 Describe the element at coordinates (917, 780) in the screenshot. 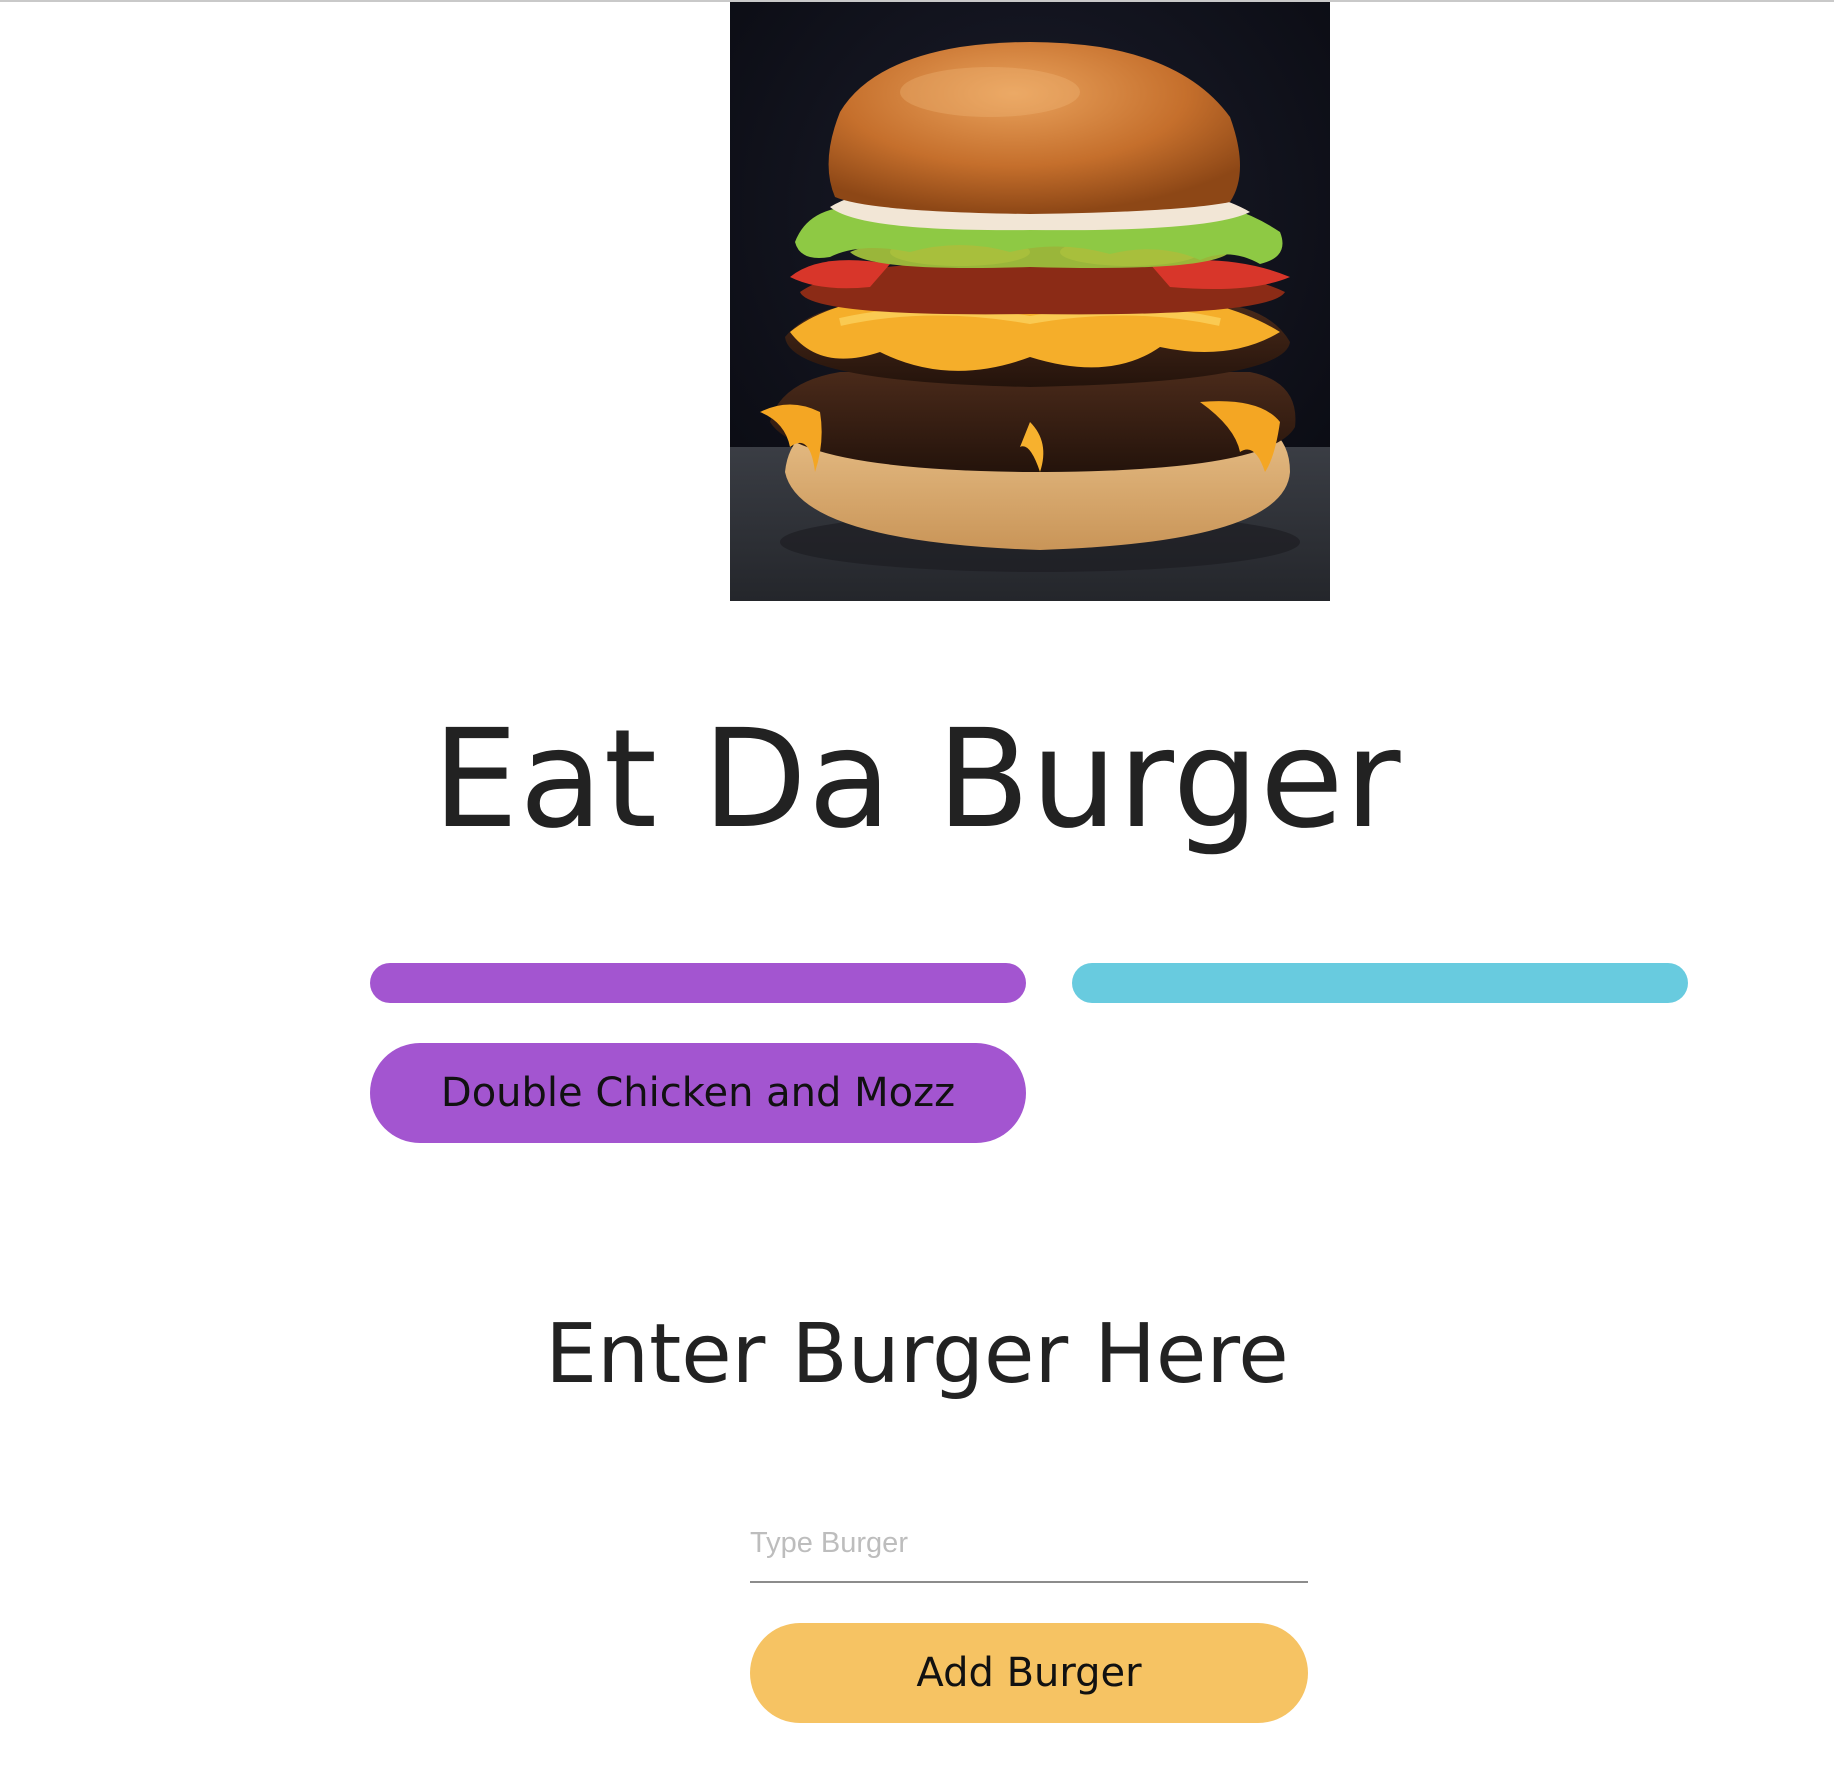

I see `page-title: Eat Da Burger` at that location.